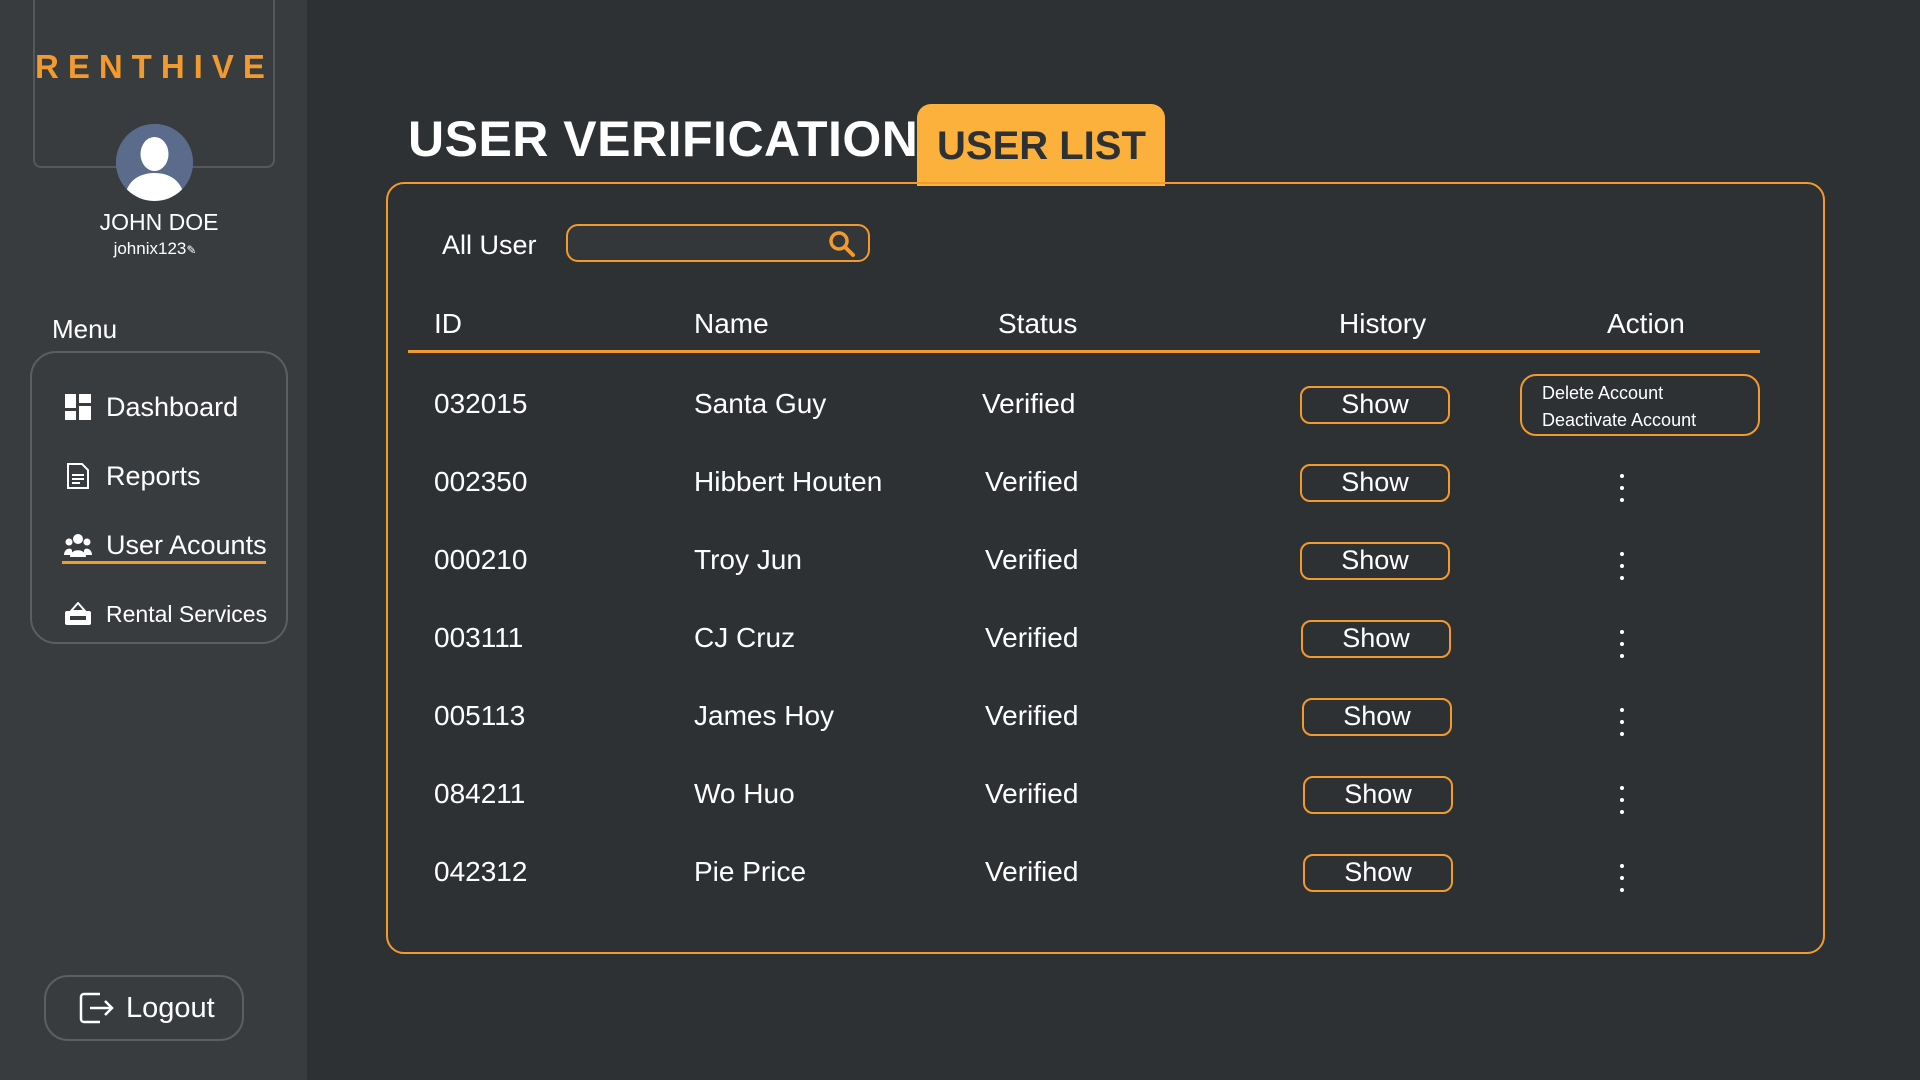  Describe the element at coordinates (481, 559) in the screenshot. I see `cell-id: 000210` at that location.